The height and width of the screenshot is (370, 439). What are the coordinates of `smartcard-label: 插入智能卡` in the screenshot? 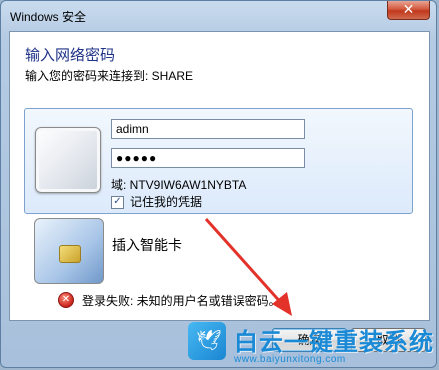 It's located at (147, 245).